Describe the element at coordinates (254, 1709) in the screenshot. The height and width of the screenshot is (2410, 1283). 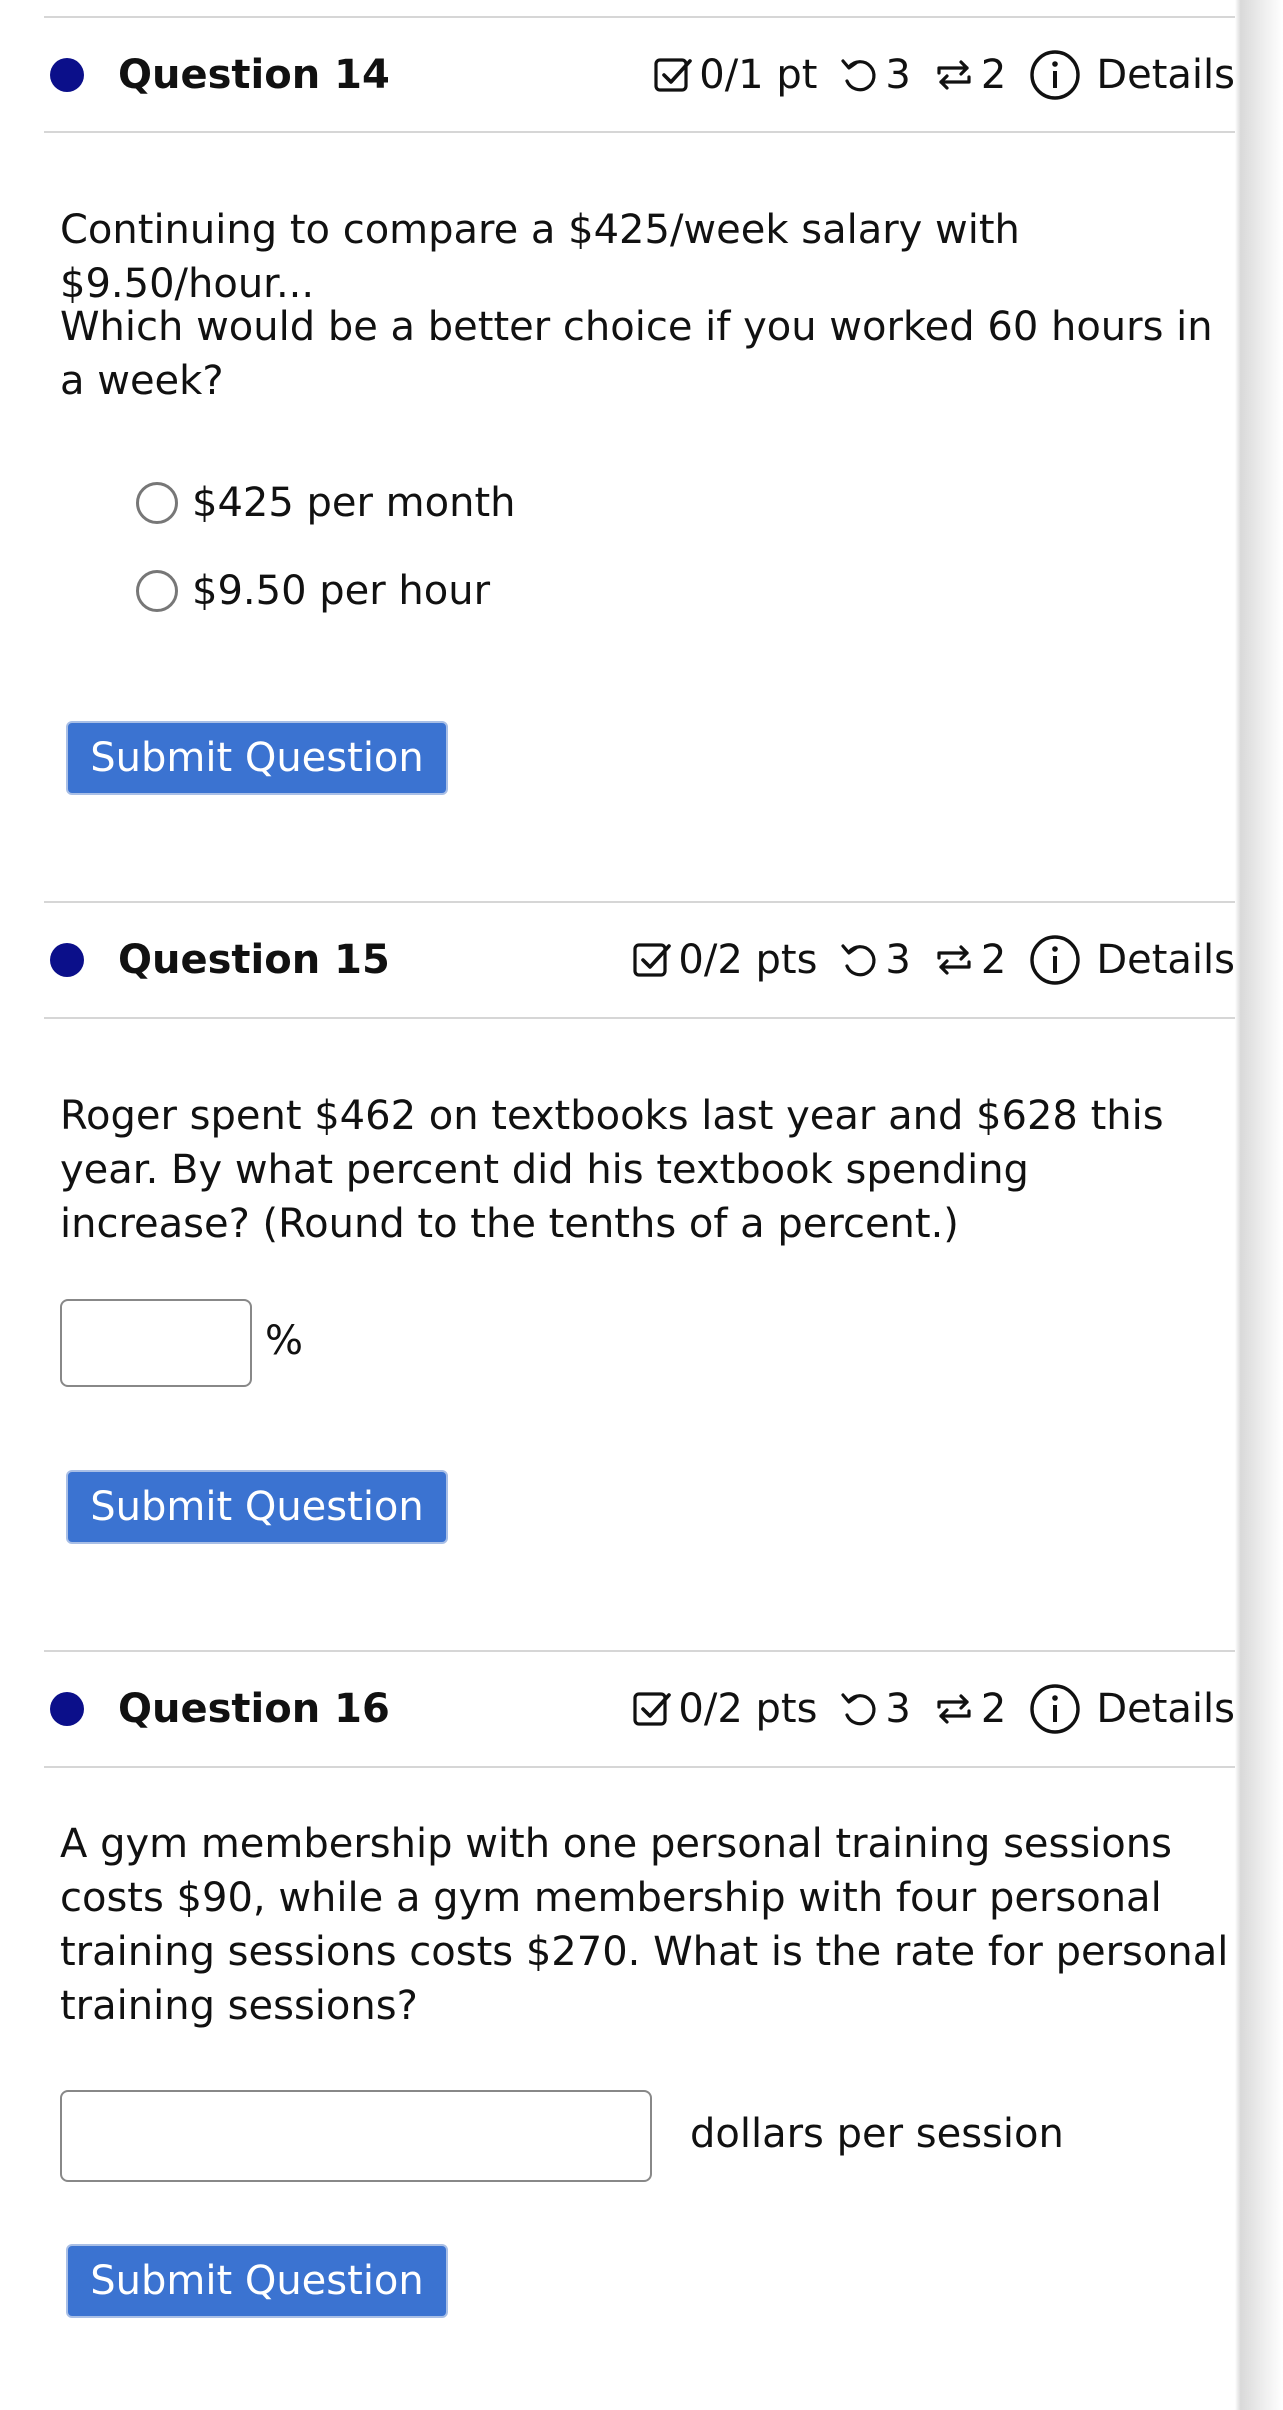
I see `question-title: Question 16` at that location.